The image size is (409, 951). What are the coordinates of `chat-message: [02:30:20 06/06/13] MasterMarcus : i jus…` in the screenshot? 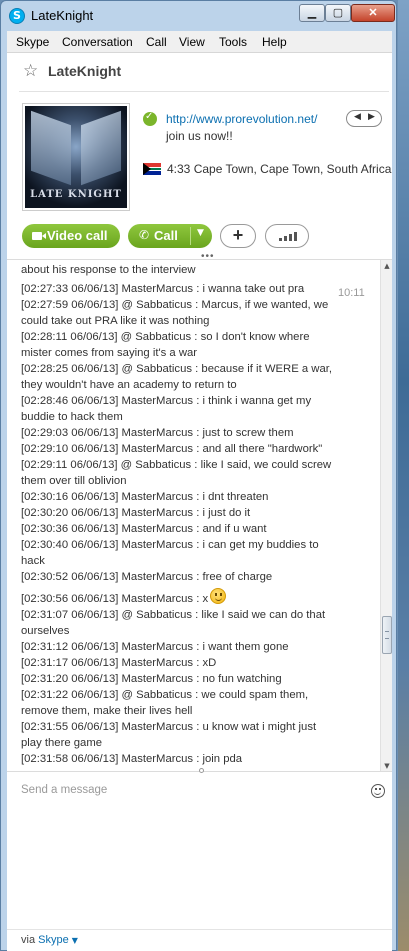 It's located at (136, 513).